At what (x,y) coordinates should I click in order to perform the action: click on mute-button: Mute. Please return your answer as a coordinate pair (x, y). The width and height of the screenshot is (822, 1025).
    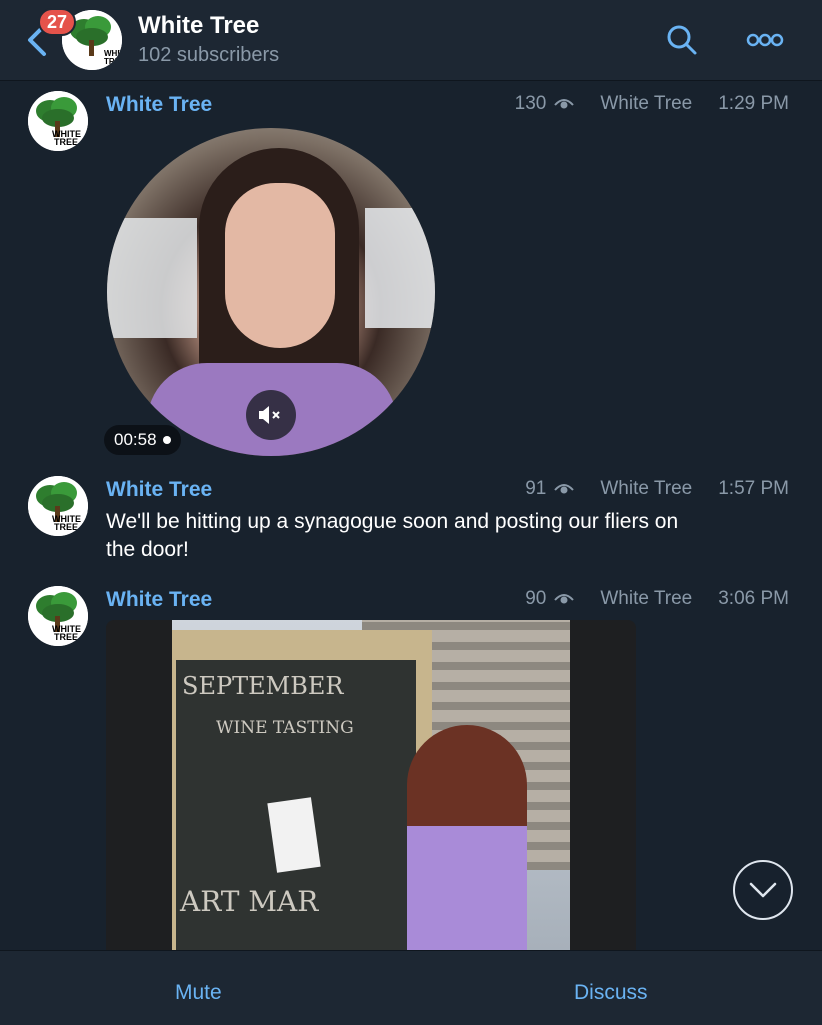
    Looking at the image, I should click on (198, 993).